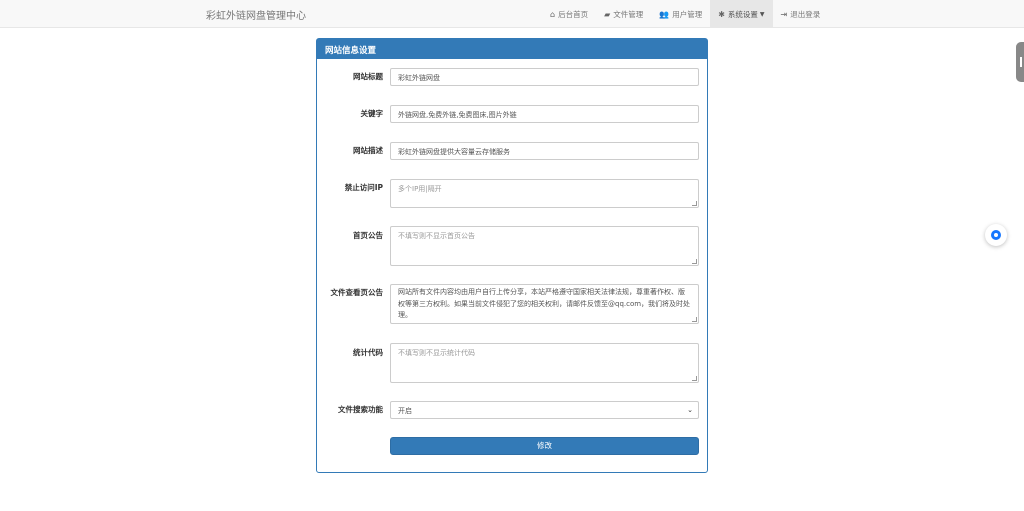 The image size is (1024, 511). I want to click on home-notice-textarea: 不填写则不显示首页公告, so click(544, 246).